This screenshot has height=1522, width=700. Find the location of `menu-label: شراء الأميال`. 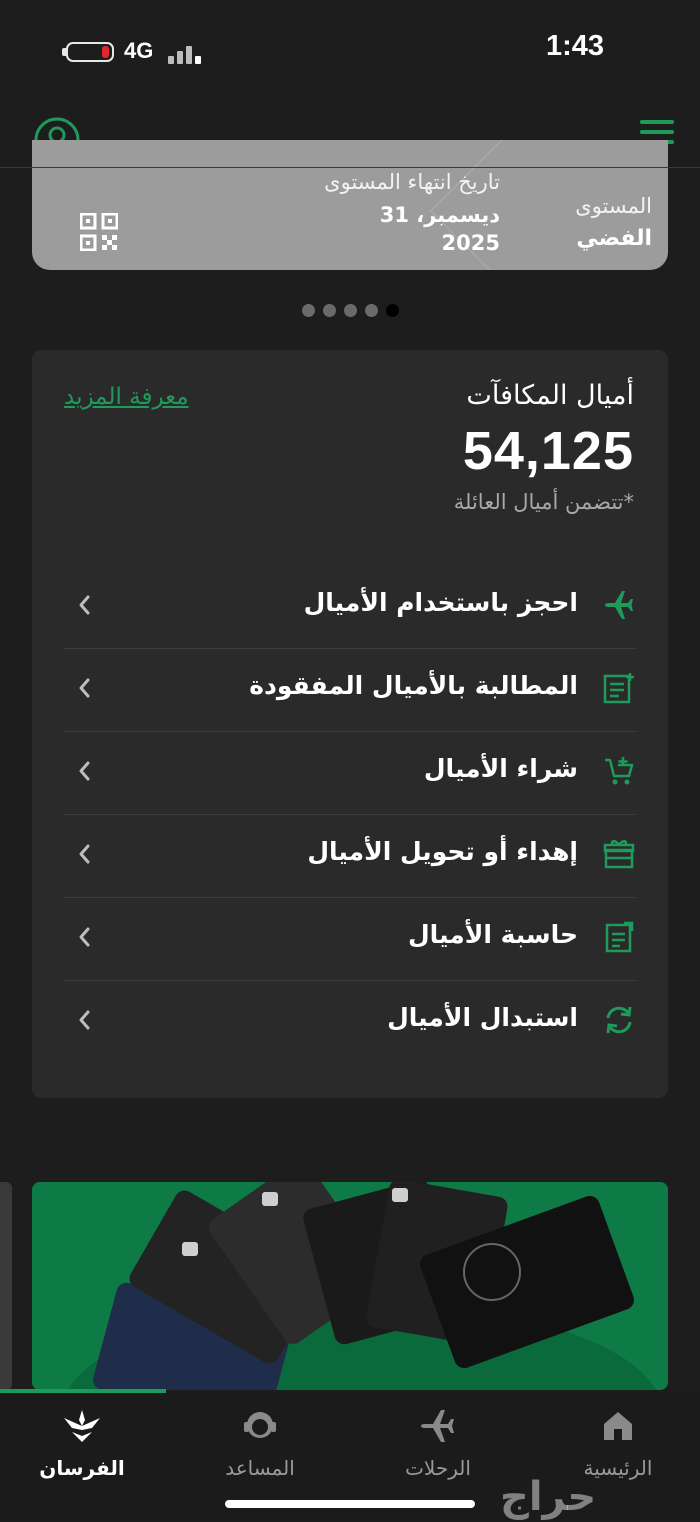

menu-label: شراء الأميال is located at coordinates (500, 768).